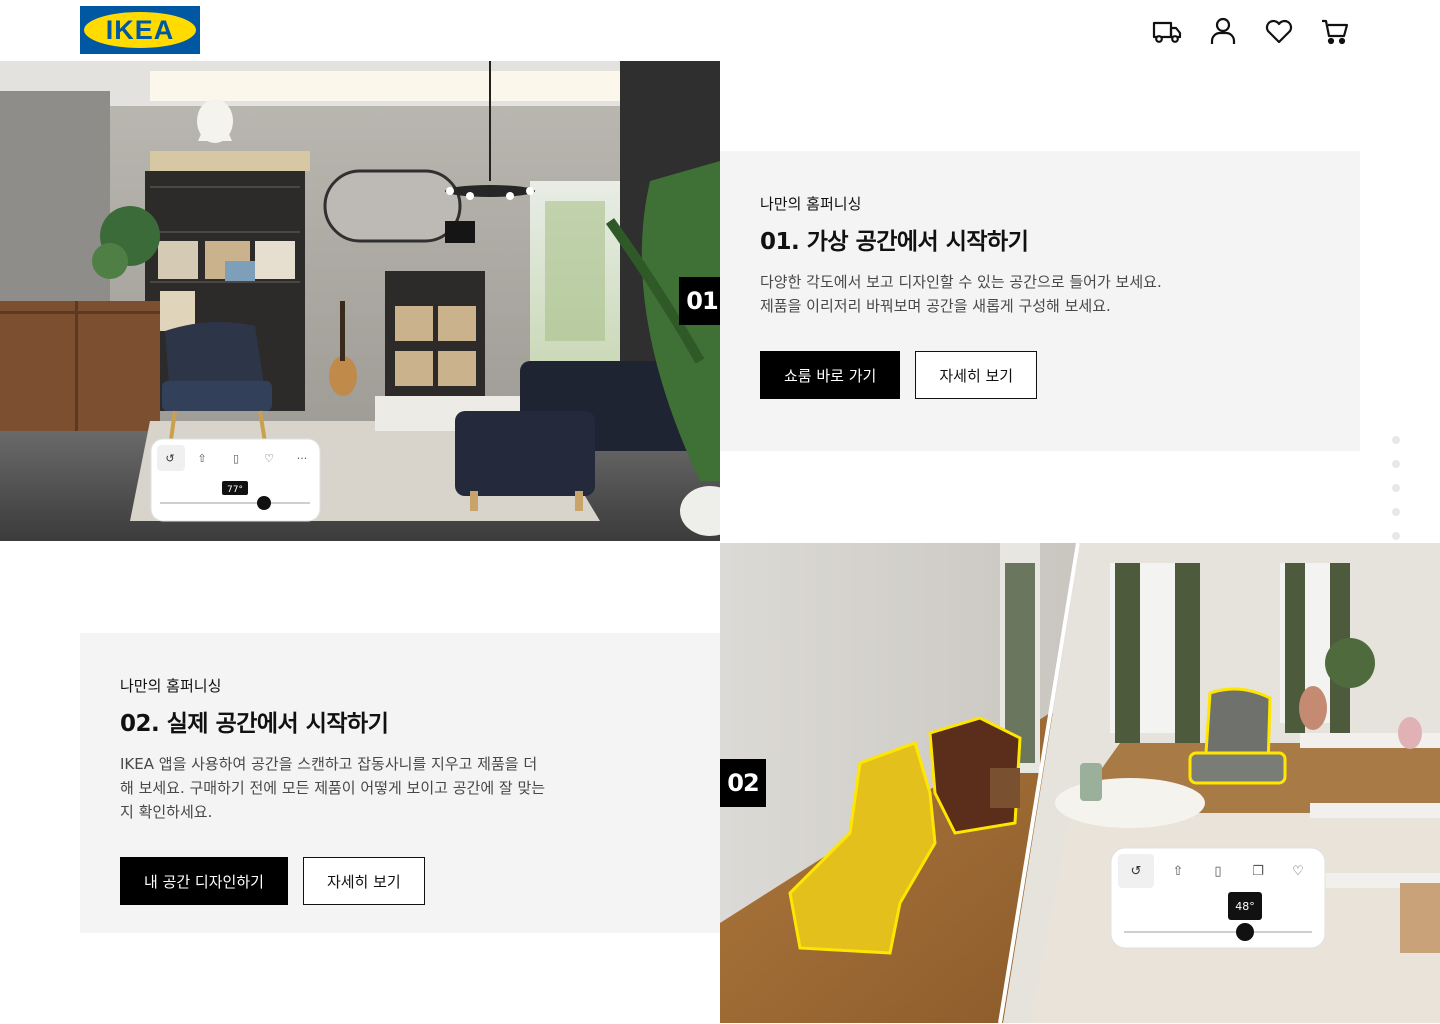 The width and height of the screenshot is (1440, 1024). What do you see at coordinates (254, 724) in the screenshot?
I see `section-title: 02. 실제 공간에서 시작하기` at bounding box center [254, 724].